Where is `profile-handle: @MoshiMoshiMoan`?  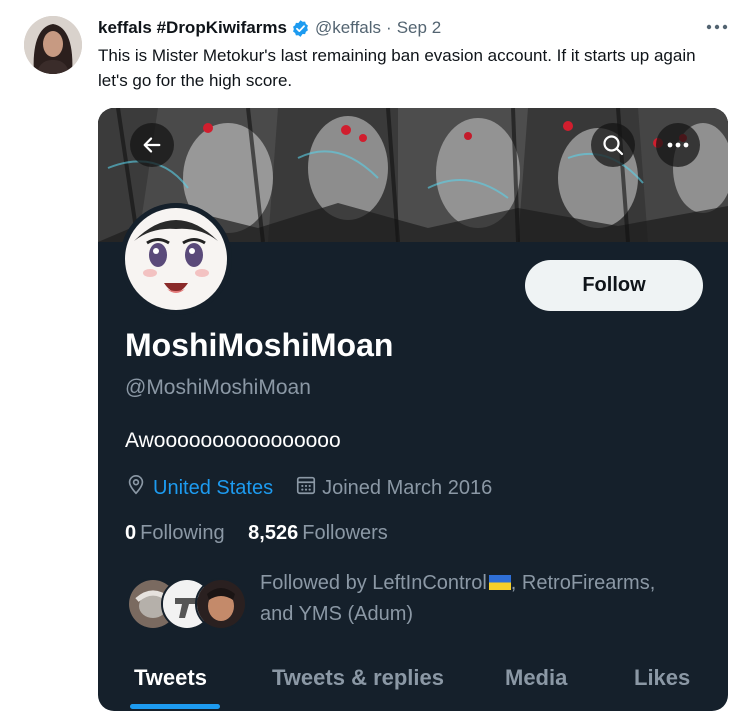 profile-handle: @MoshiMoshiMoan is located at coordinates (218, 387).